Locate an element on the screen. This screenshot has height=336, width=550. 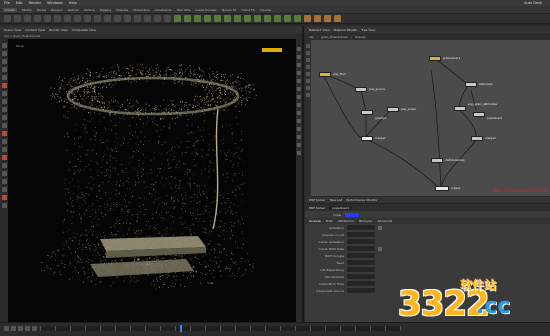
network-home-icon is located at coordinates (308, 60).